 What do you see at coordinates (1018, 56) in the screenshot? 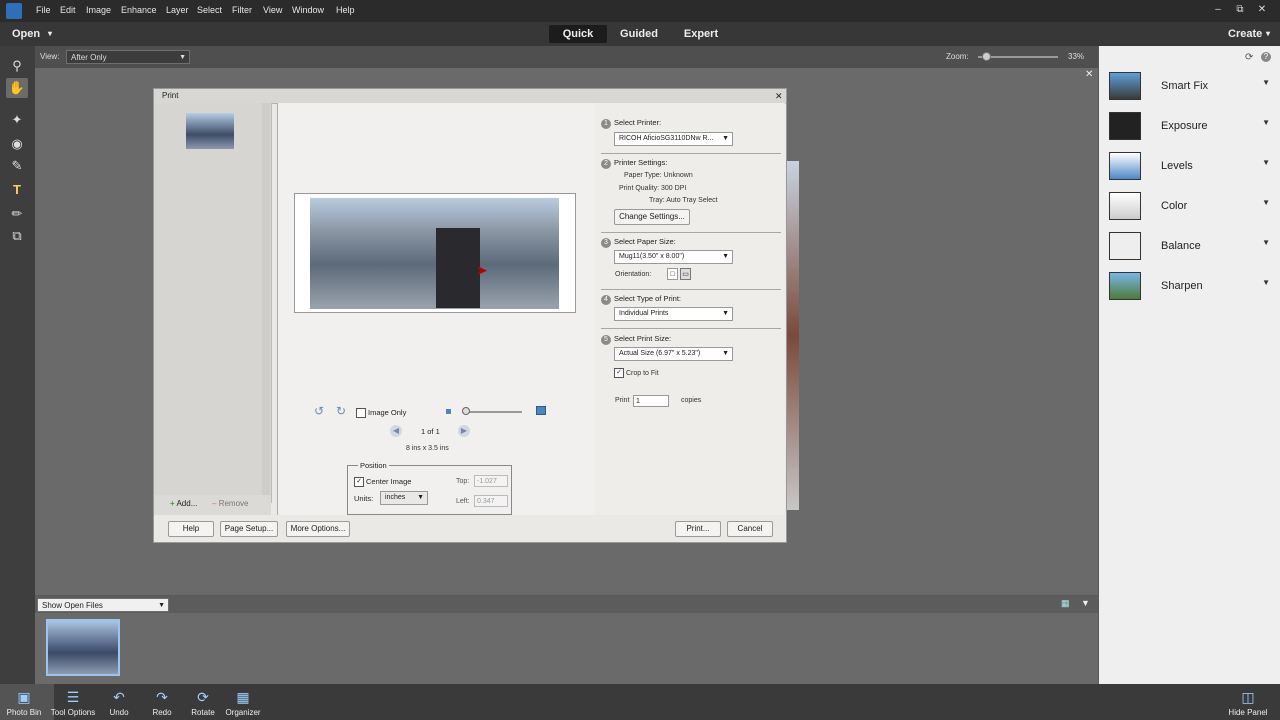
I see `zoom-slider` at bounding box center [1018, 56].